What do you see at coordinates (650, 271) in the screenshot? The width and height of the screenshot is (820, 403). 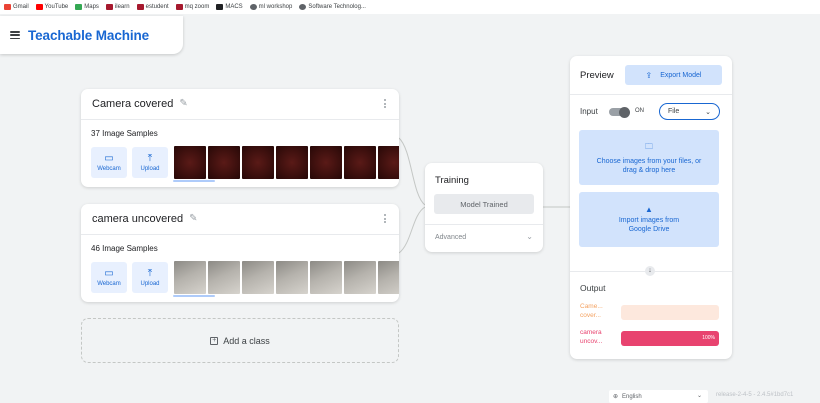 I see `arrow-down-icon: ↓` at bounding box center [650, 271].